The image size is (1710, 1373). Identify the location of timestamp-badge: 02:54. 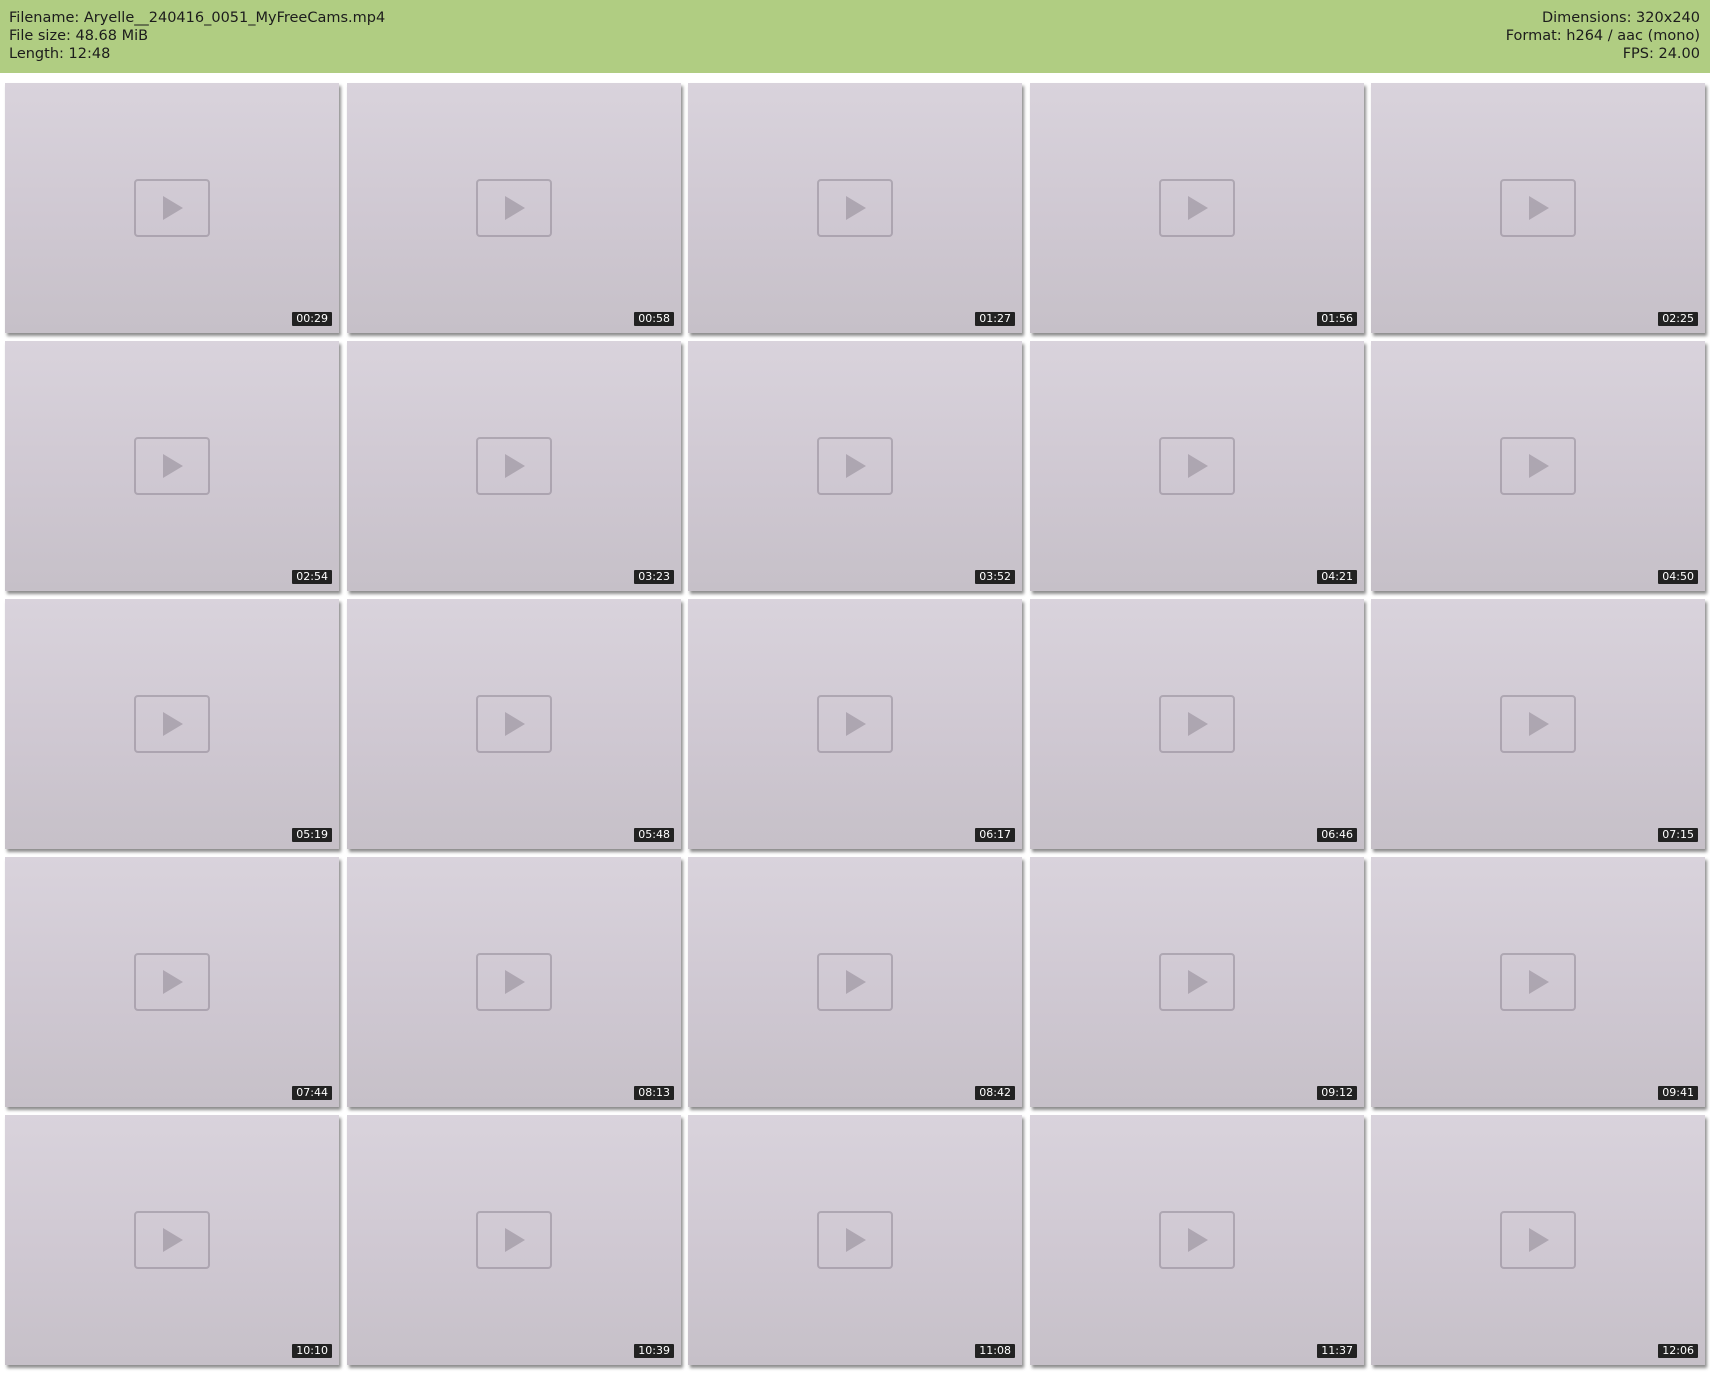
(312, 577).